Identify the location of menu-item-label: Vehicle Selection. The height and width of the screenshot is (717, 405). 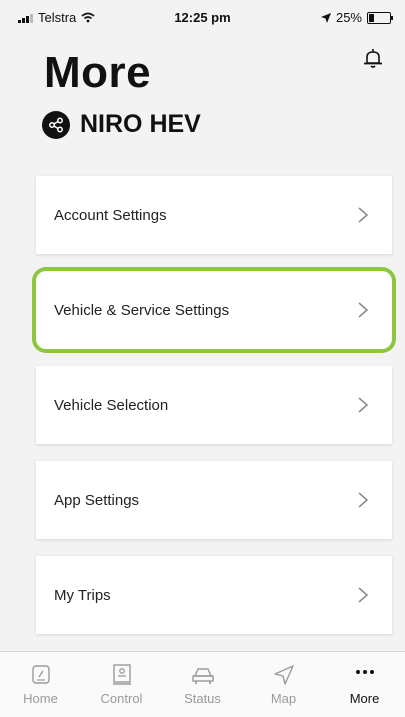
(111, 405).